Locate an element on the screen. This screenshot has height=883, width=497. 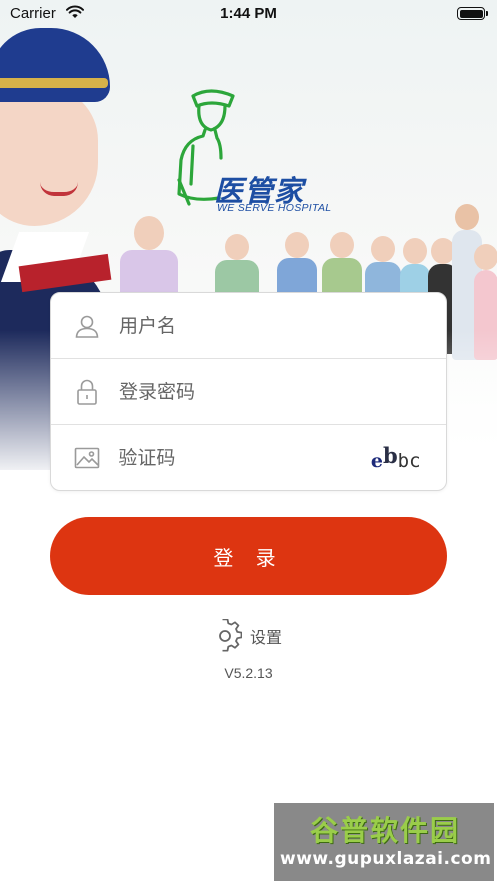
password-row is located at coordinates (248, 392).